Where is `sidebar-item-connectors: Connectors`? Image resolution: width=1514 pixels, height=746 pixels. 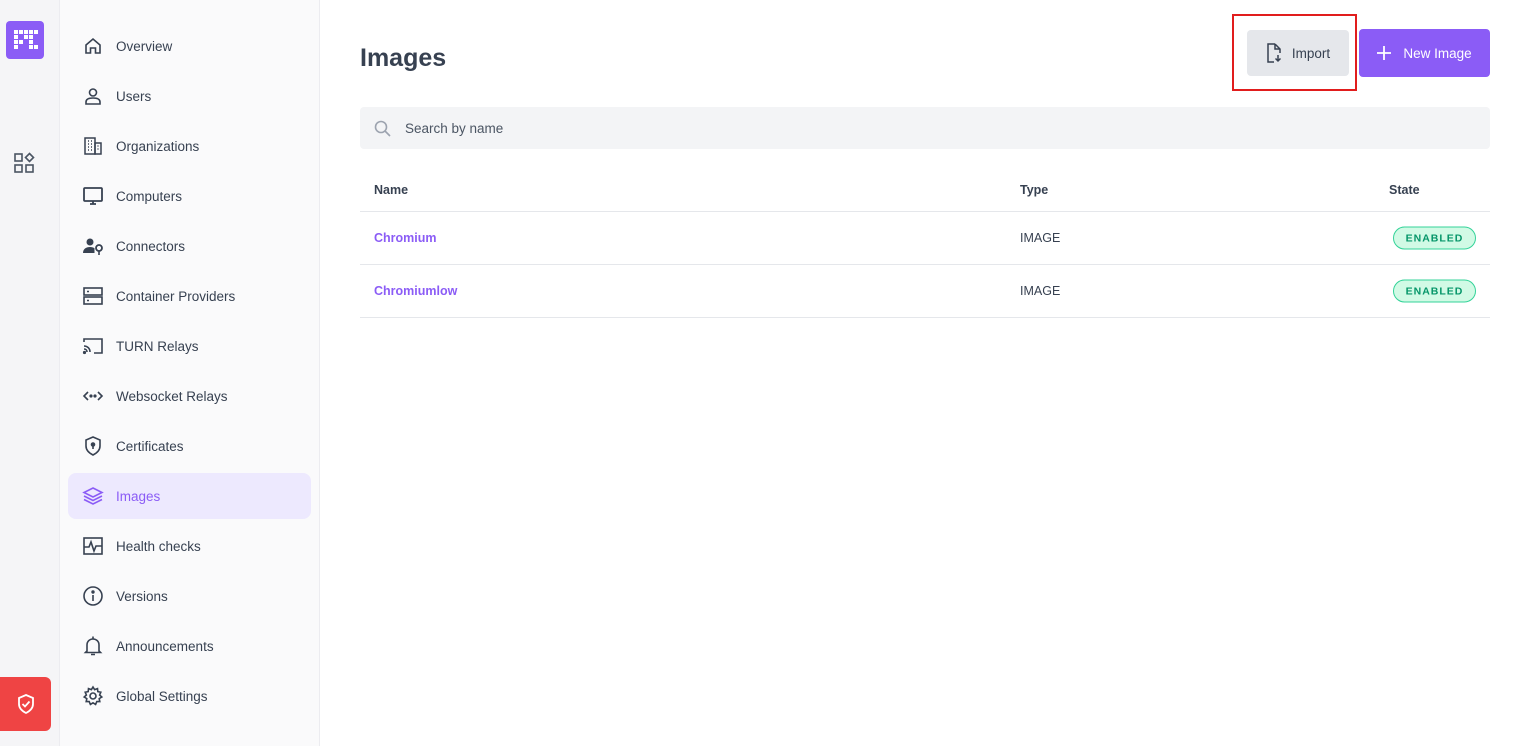
sidebar-item-connectors: Connectors is located at coordinates (189, 246).